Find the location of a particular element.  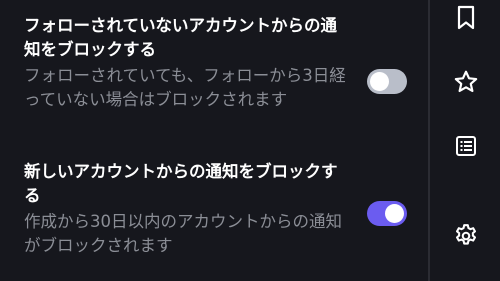

block-unfollowed-toggle is located at coordinates (387, 81).